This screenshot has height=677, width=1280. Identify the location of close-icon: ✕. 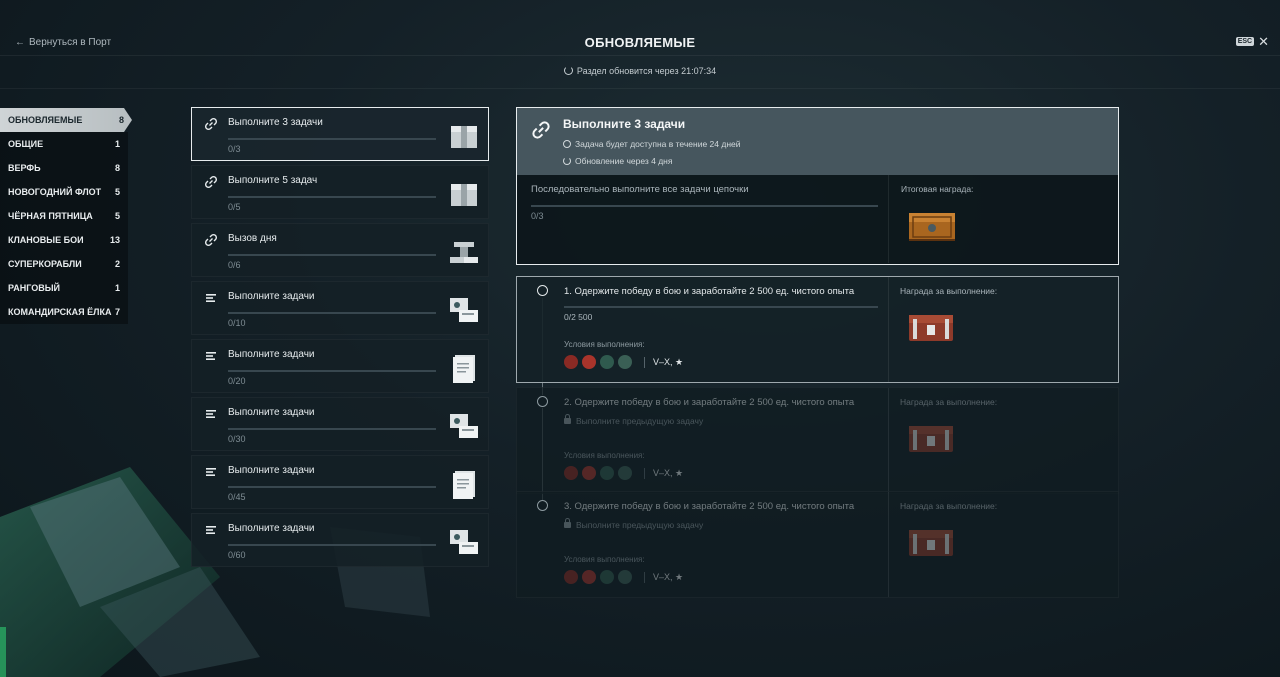
(1263, 41).